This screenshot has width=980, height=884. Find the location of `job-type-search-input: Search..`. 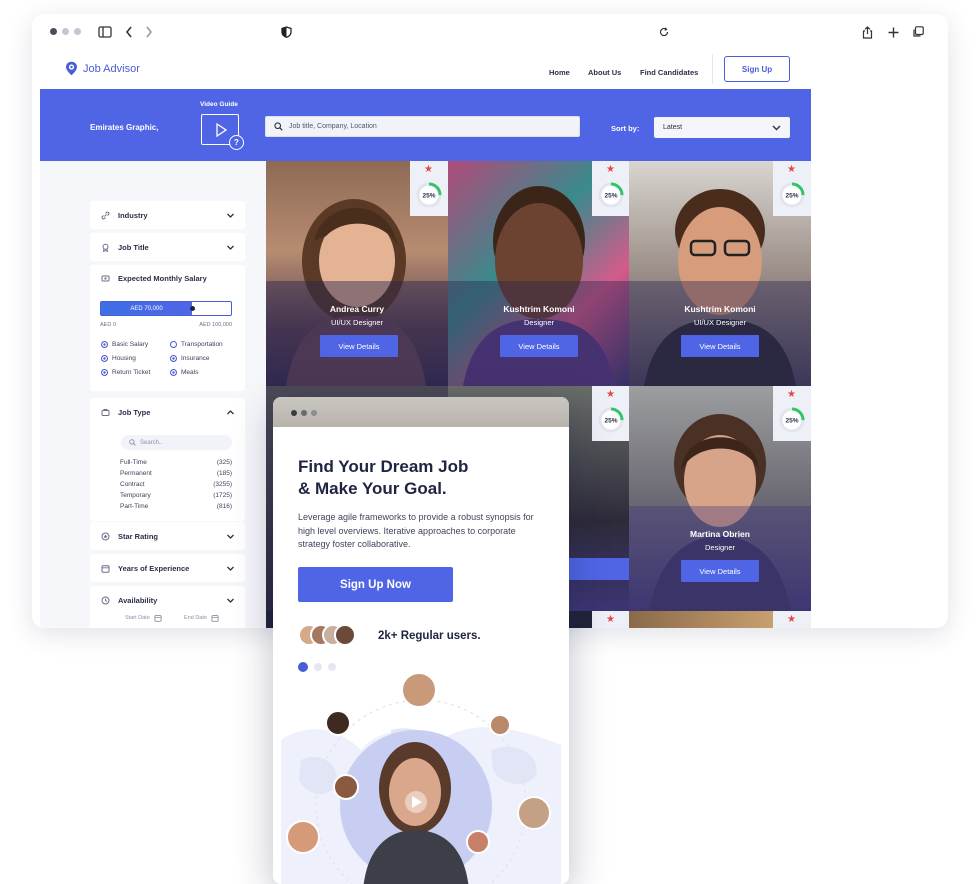

job-type-search-input: Search.. is located at coordinates (176, 442).